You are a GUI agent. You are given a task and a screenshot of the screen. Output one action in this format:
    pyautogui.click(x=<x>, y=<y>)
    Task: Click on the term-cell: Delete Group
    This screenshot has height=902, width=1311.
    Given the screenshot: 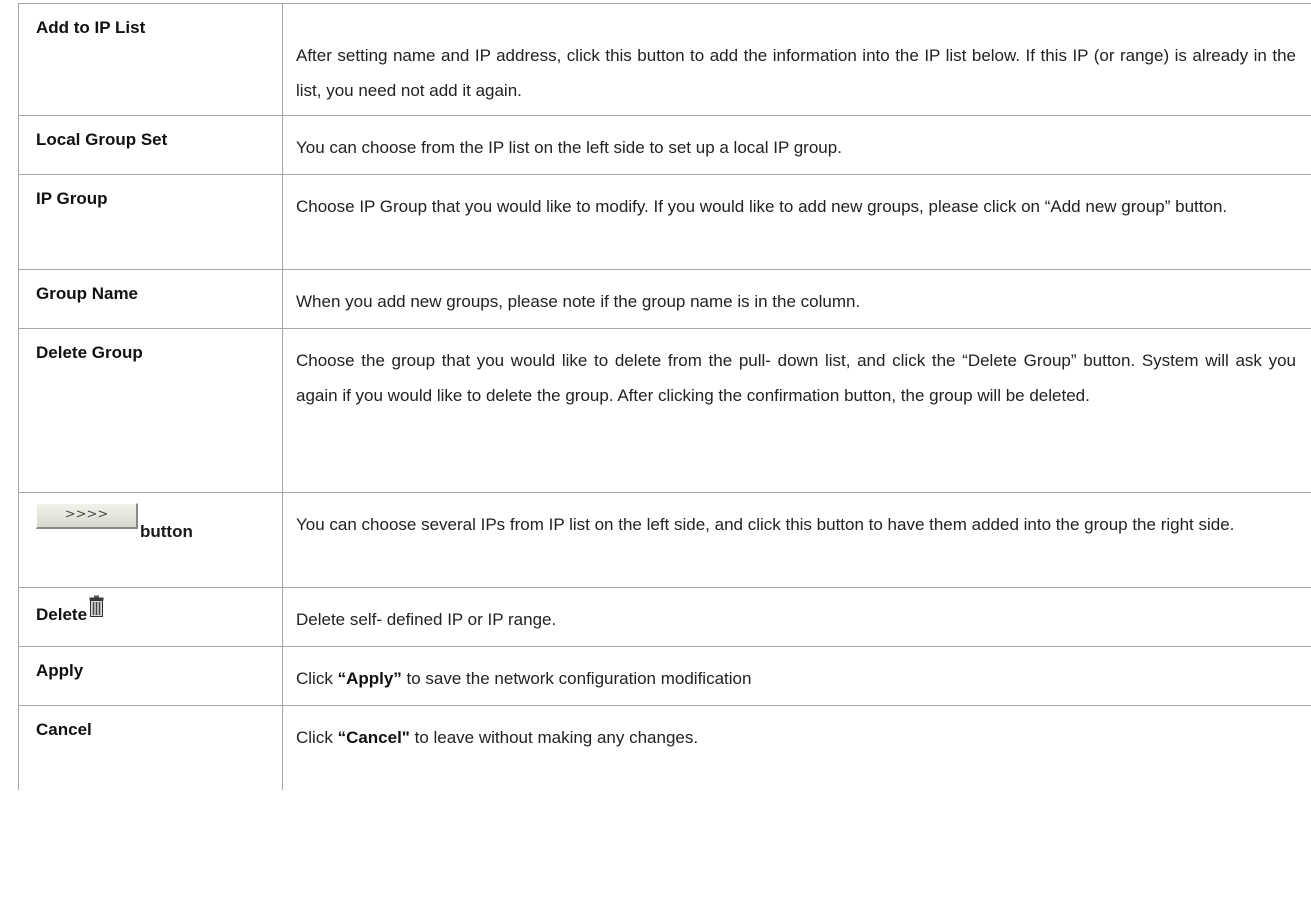 What is the action you would take?
    pyautogui.click(x=150, y=410)
    